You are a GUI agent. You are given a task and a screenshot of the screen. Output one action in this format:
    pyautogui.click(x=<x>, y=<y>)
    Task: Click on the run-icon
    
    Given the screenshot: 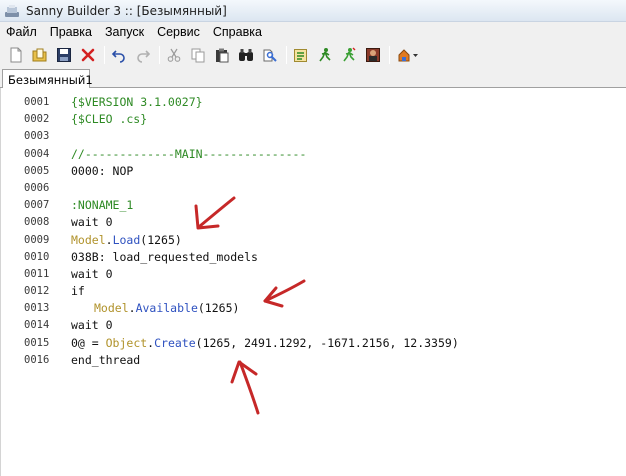 What is the action you would take?
    pyautogui.click(x=349, y=54)
    